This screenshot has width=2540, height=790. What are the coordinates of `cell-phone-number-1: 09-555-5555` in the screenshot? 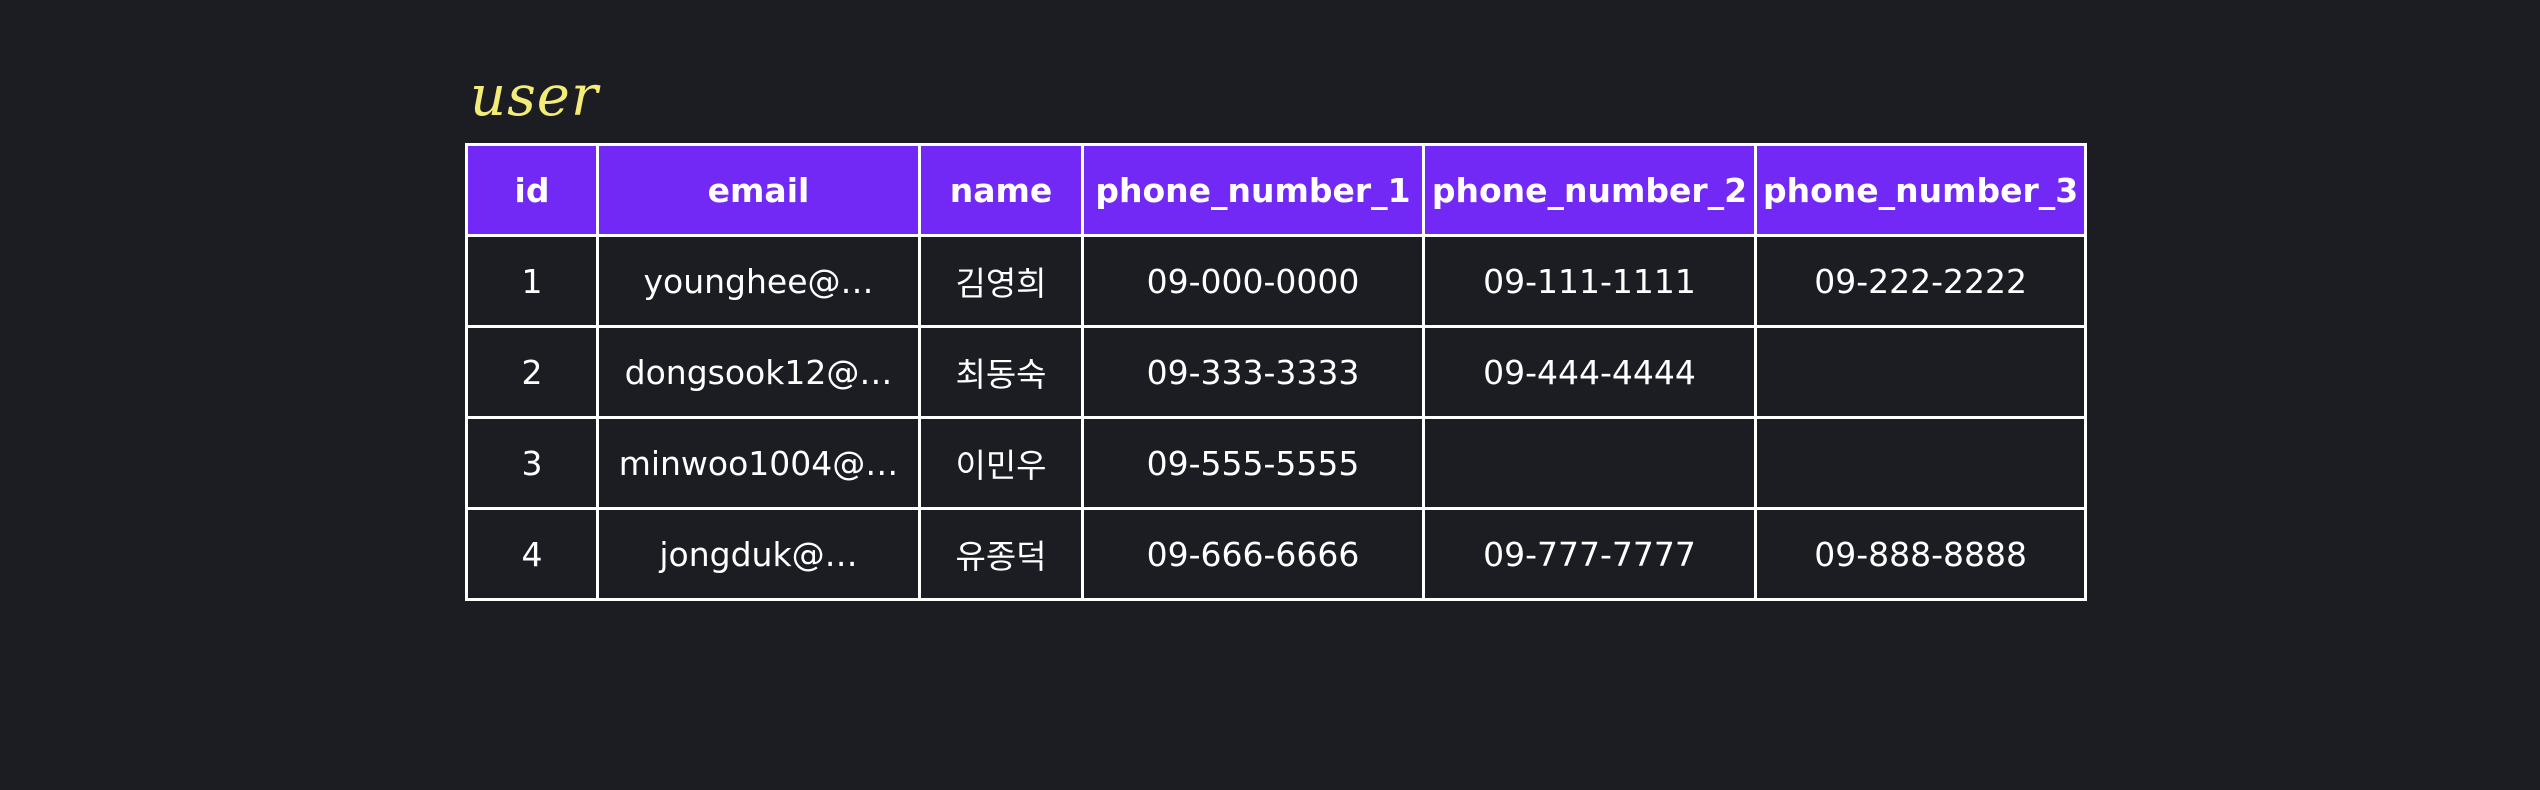 It's located at (1253, 463).